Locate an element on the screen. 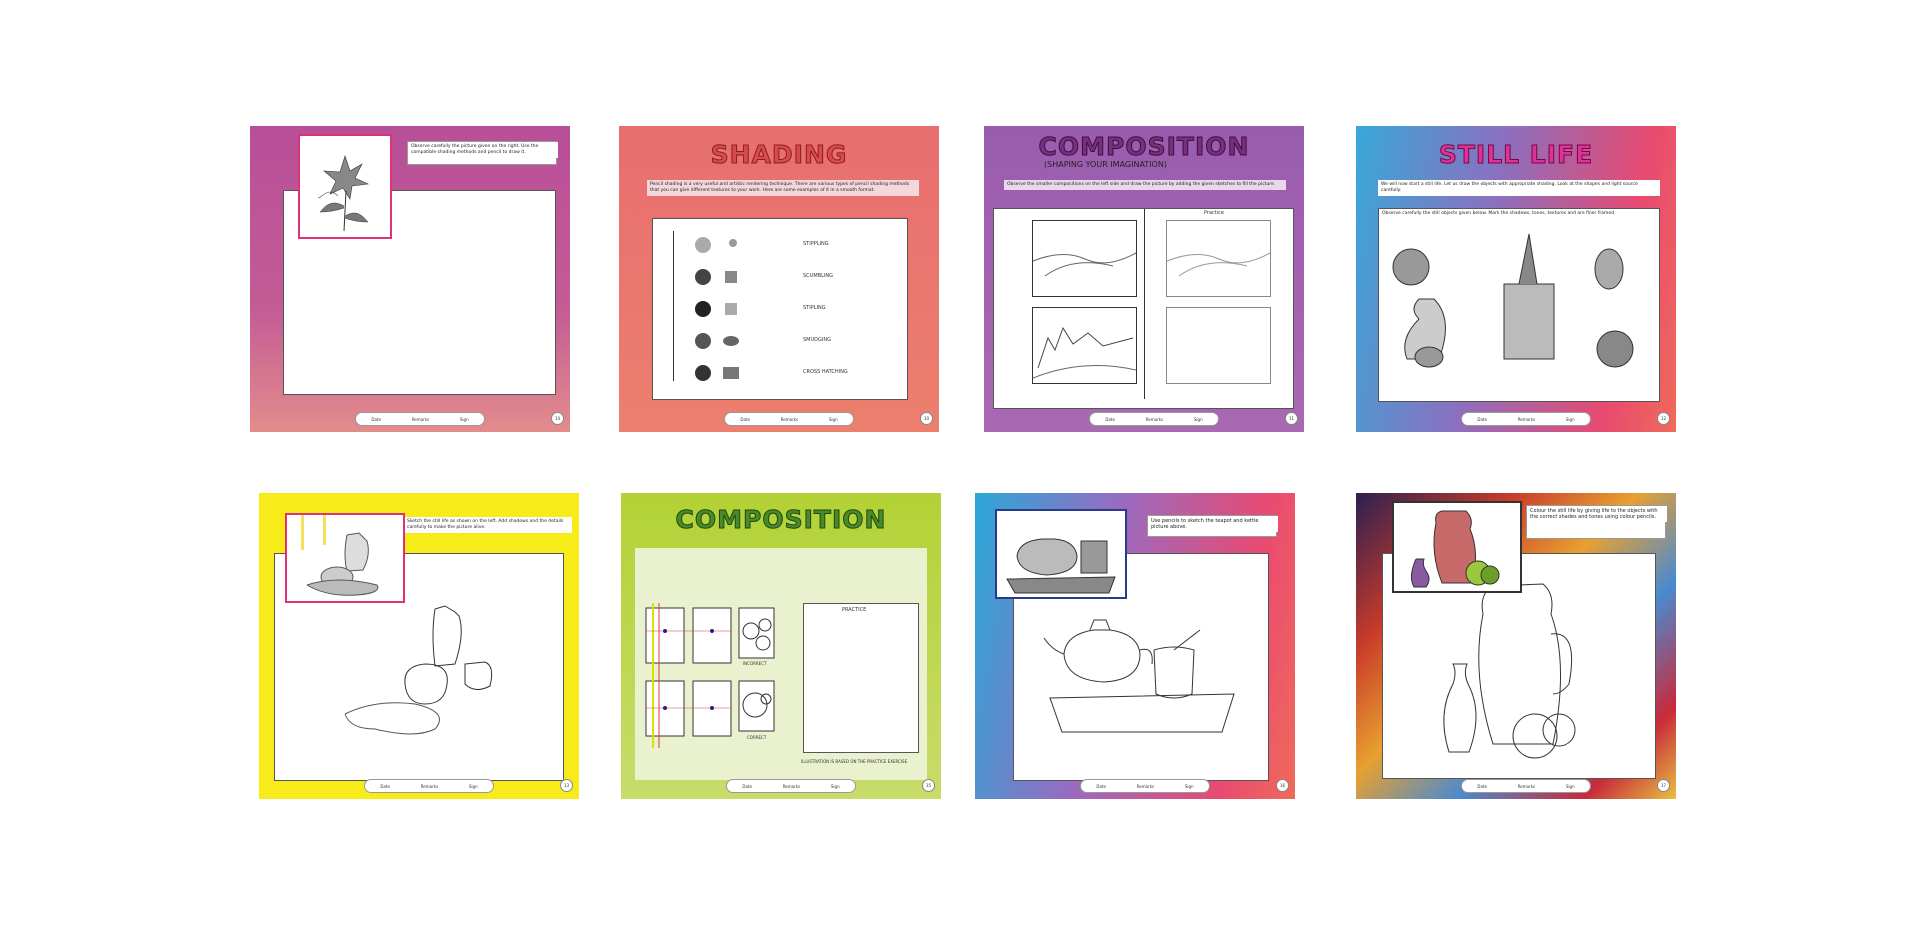 The width and height of the screenshot is (1920, 947). reference-picture-flower is located at coordinates (345, 186).